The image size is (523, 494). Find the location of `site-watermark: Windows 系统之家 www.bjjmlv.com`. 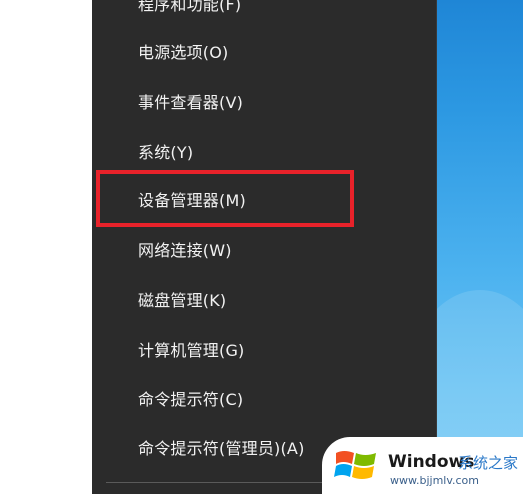

site-watermark: Windows 系统之家 www.bjjmlv.com is located at coordinates (422, 465).